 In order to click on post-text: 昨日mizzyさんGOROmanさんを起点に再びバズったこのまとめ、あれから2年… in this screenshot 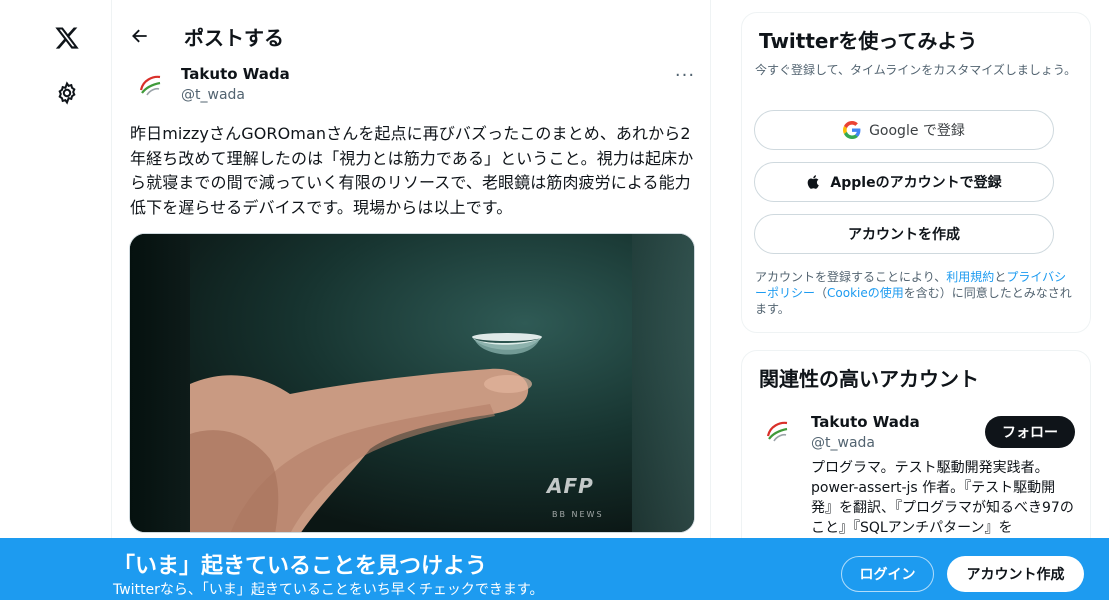, I will do `click(412, 170)`.